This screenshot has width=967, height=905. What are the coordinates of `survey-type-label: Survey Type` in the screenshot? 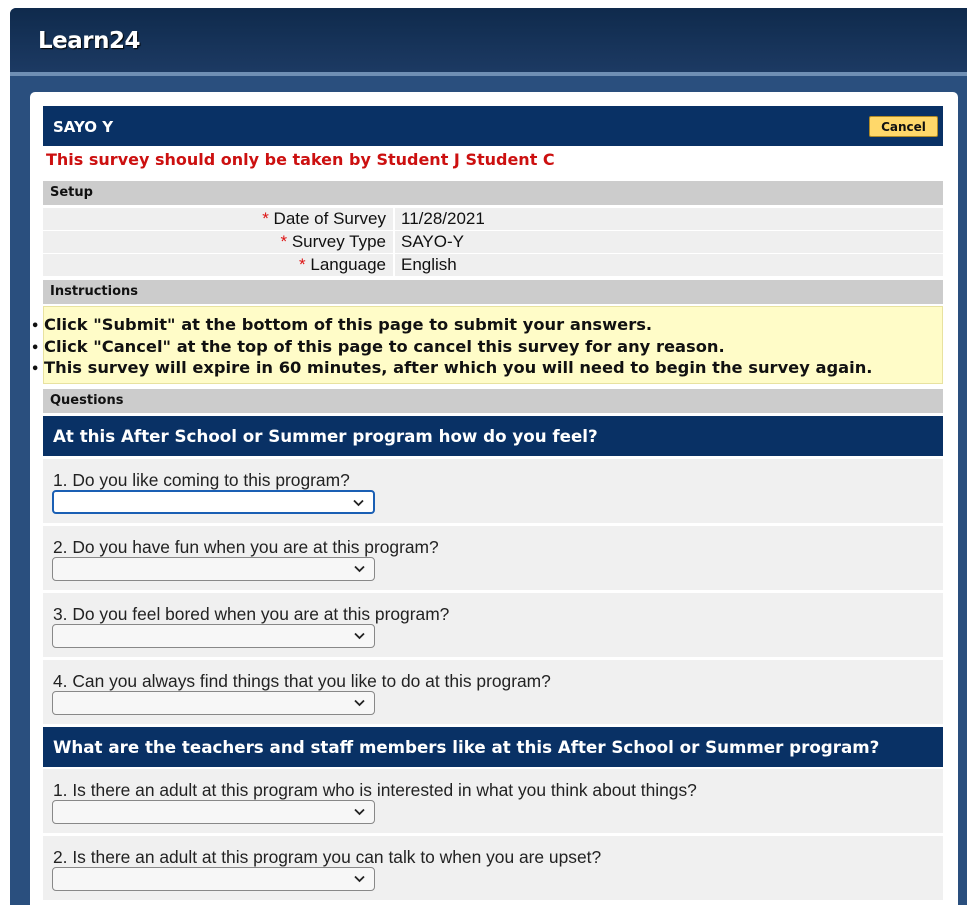 It's located at (338, 241).